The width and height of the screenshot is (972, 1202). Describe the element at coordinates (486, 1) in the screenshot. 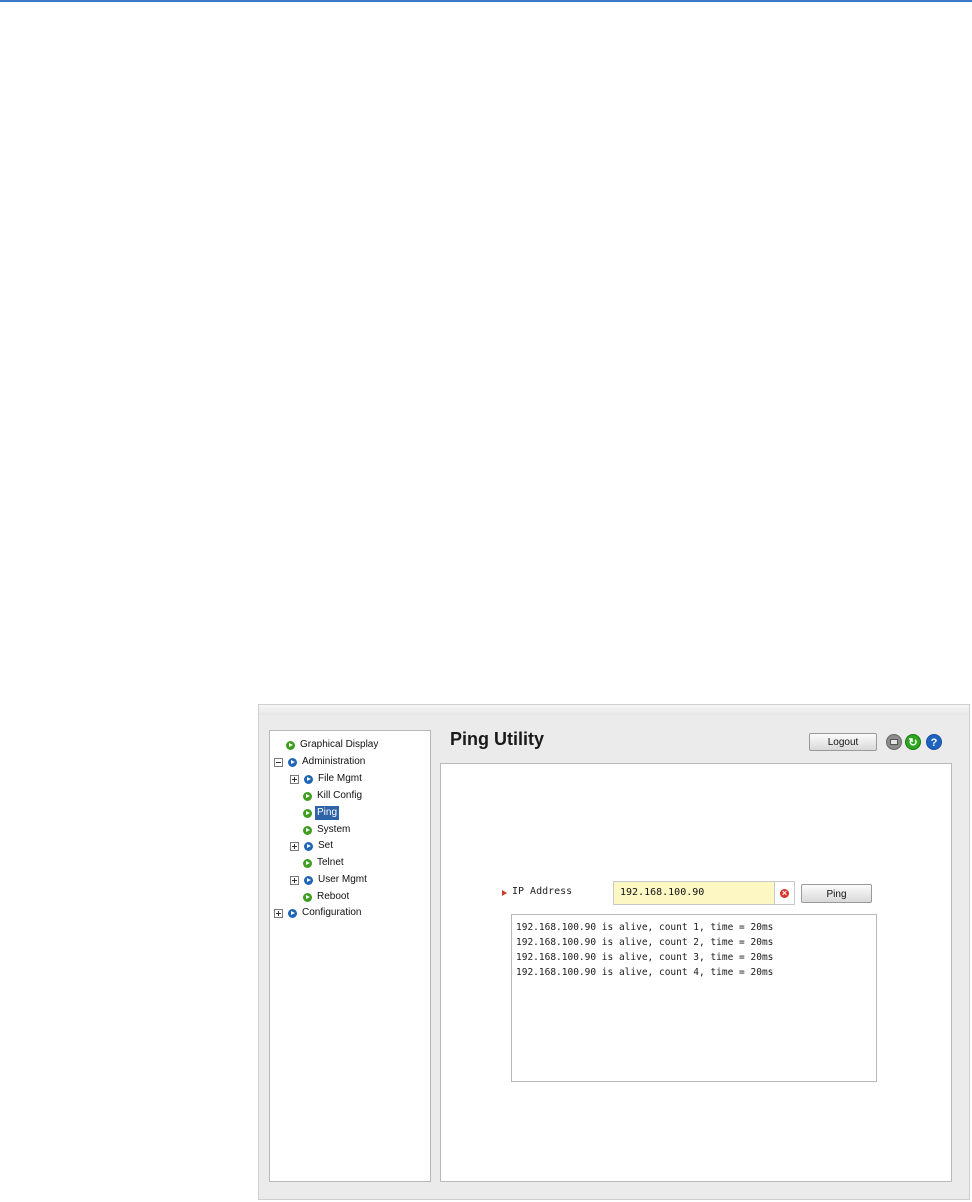

I see `top-rule` at that location.